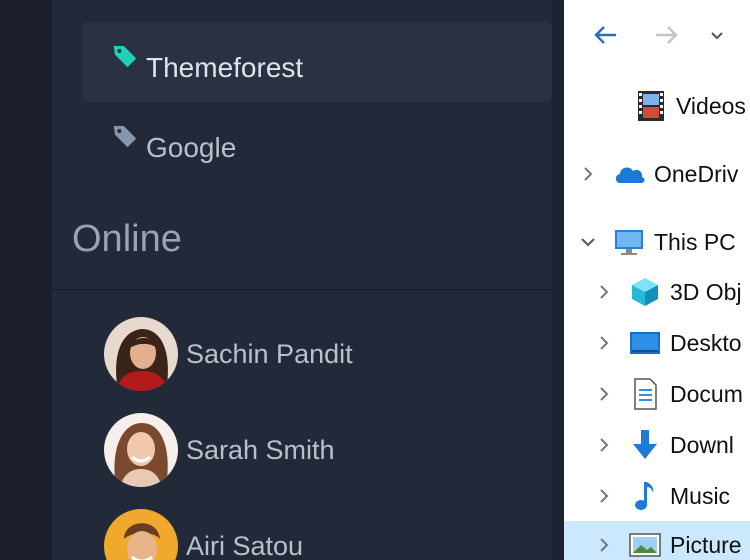 The height and width of the screenshot is (560, 750). What do you see at coordinates (317, 62) in the screenshot?
I see `tag-item-themeforest: Themeforest` at bounding box center [317, 62].